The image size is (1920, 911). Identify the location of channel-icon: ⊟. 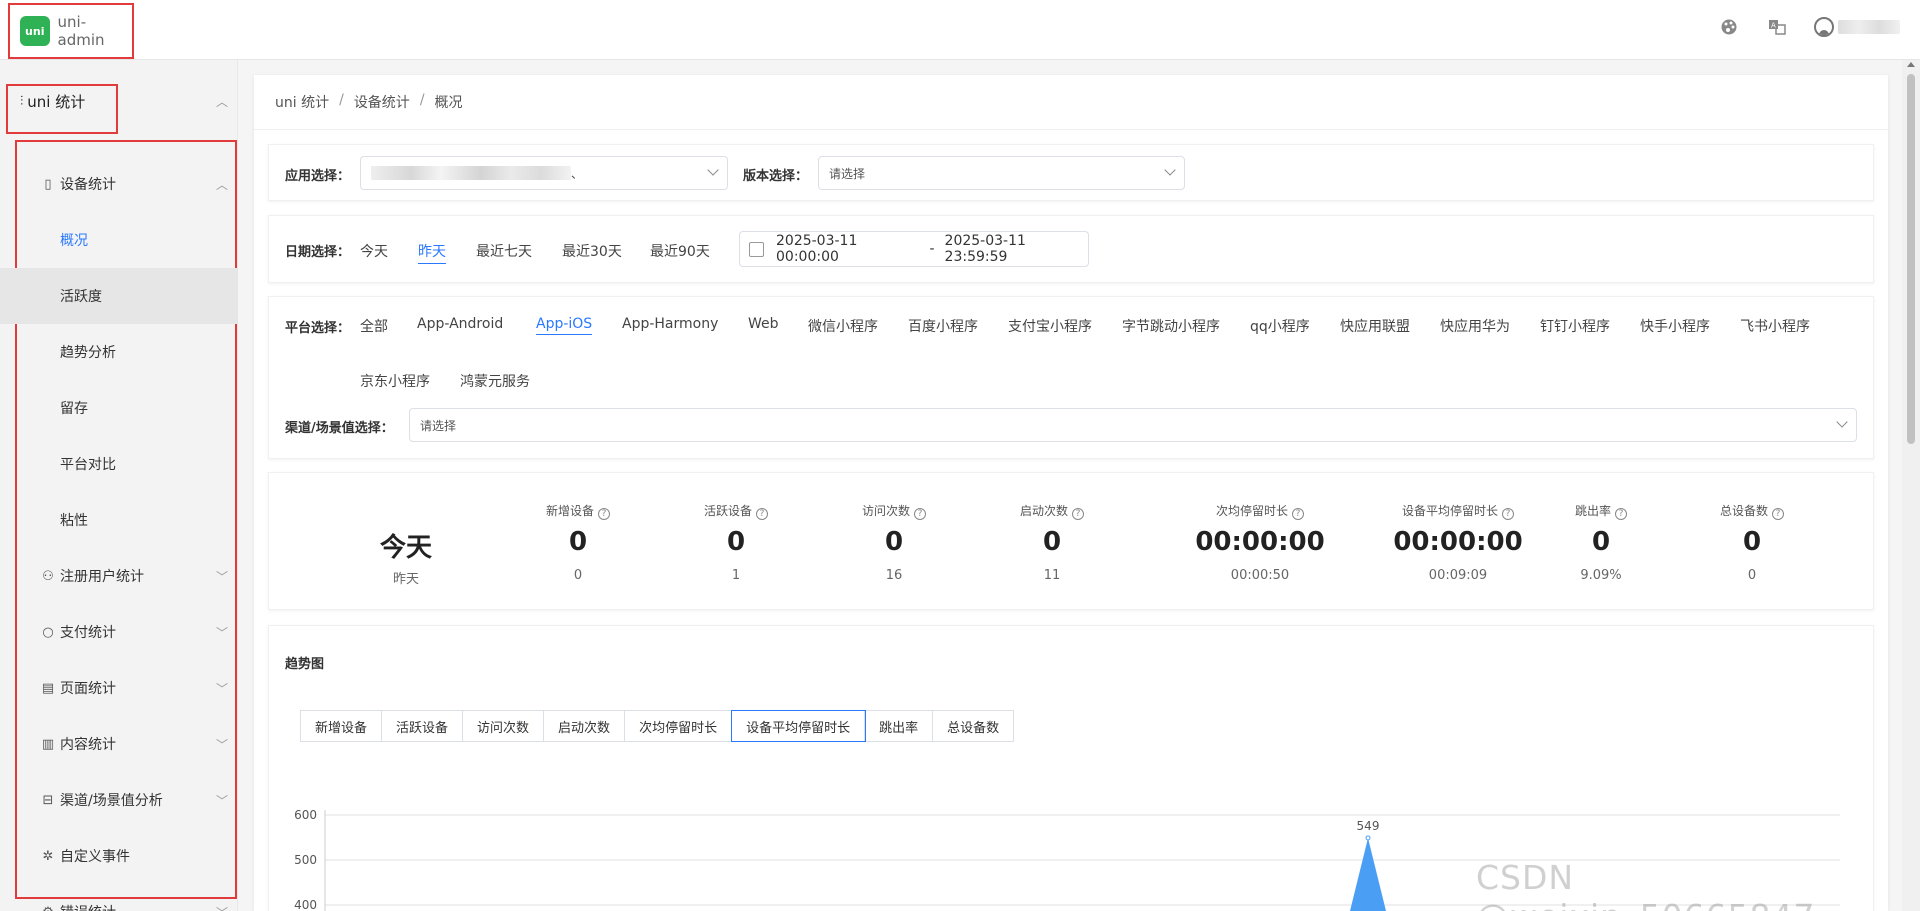
(48, 800).